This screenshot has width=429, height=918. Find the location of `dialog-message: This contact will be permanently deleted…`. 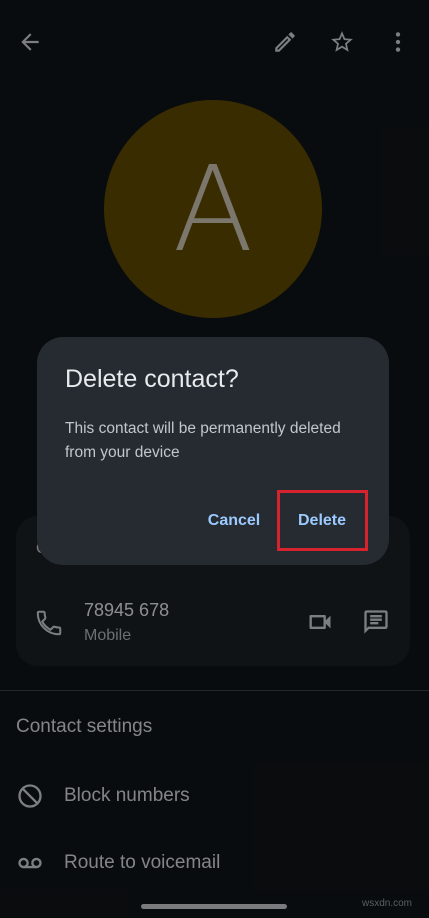

dialog-message: This contact will be permanently deleted… is located at coordinates (203, 440).